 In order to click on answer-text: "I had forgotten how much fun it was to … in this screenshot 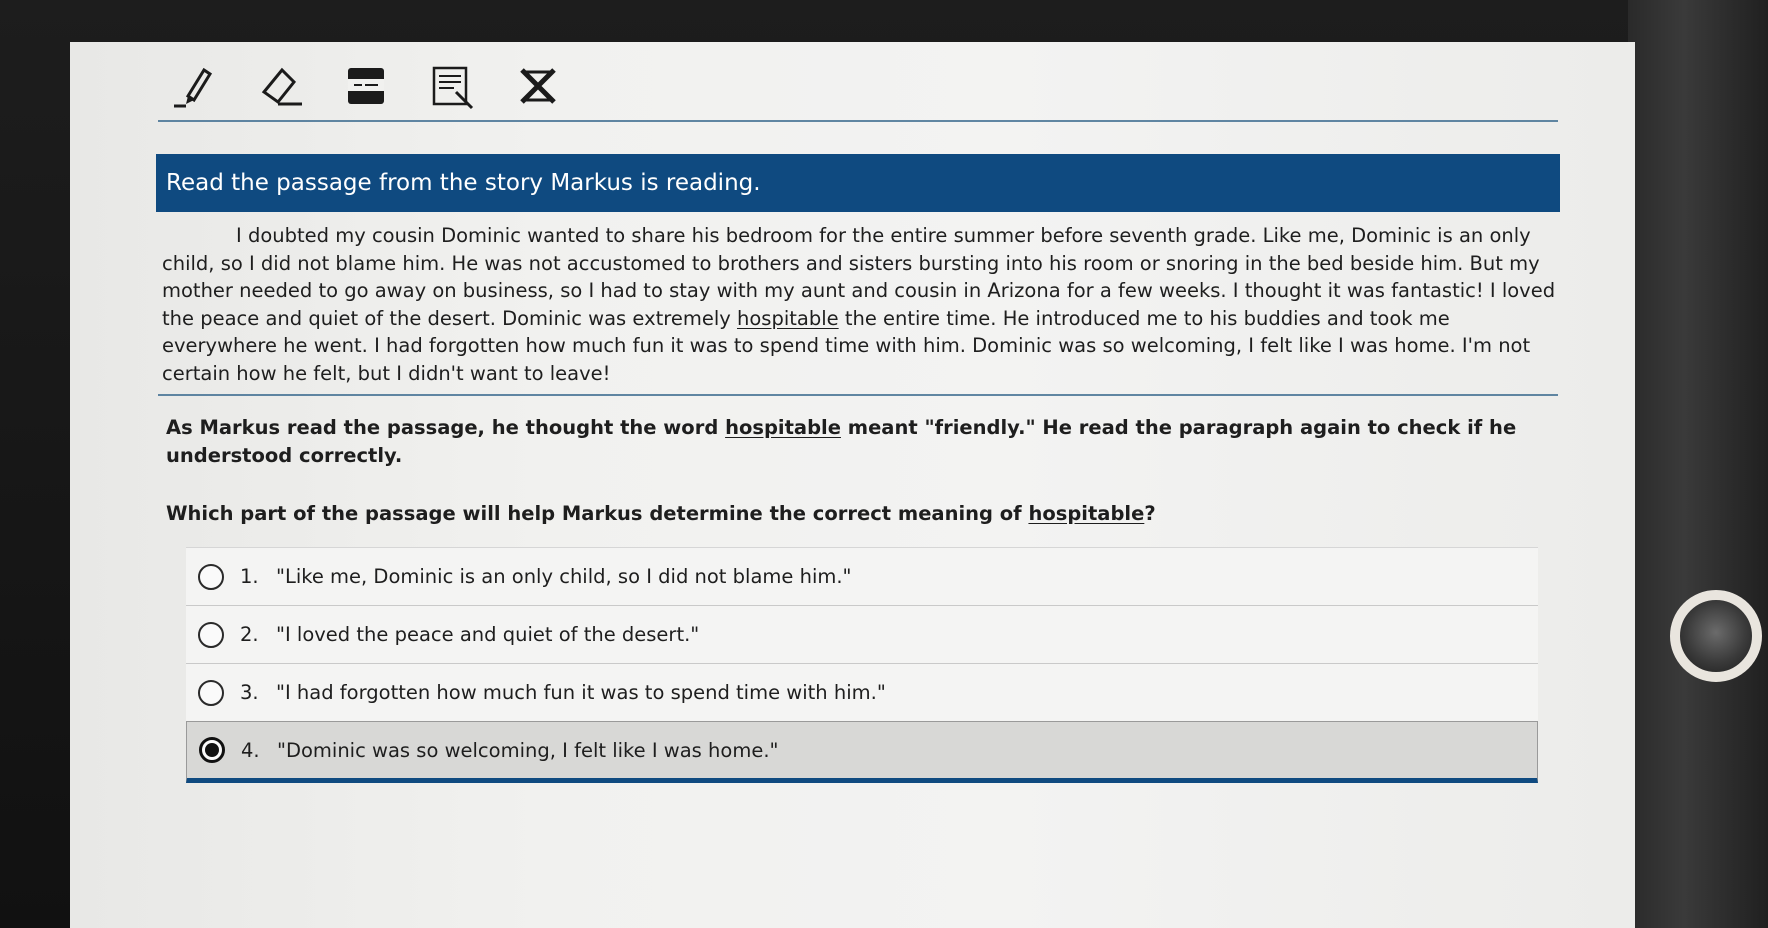, I will do `click(581, 692)`.